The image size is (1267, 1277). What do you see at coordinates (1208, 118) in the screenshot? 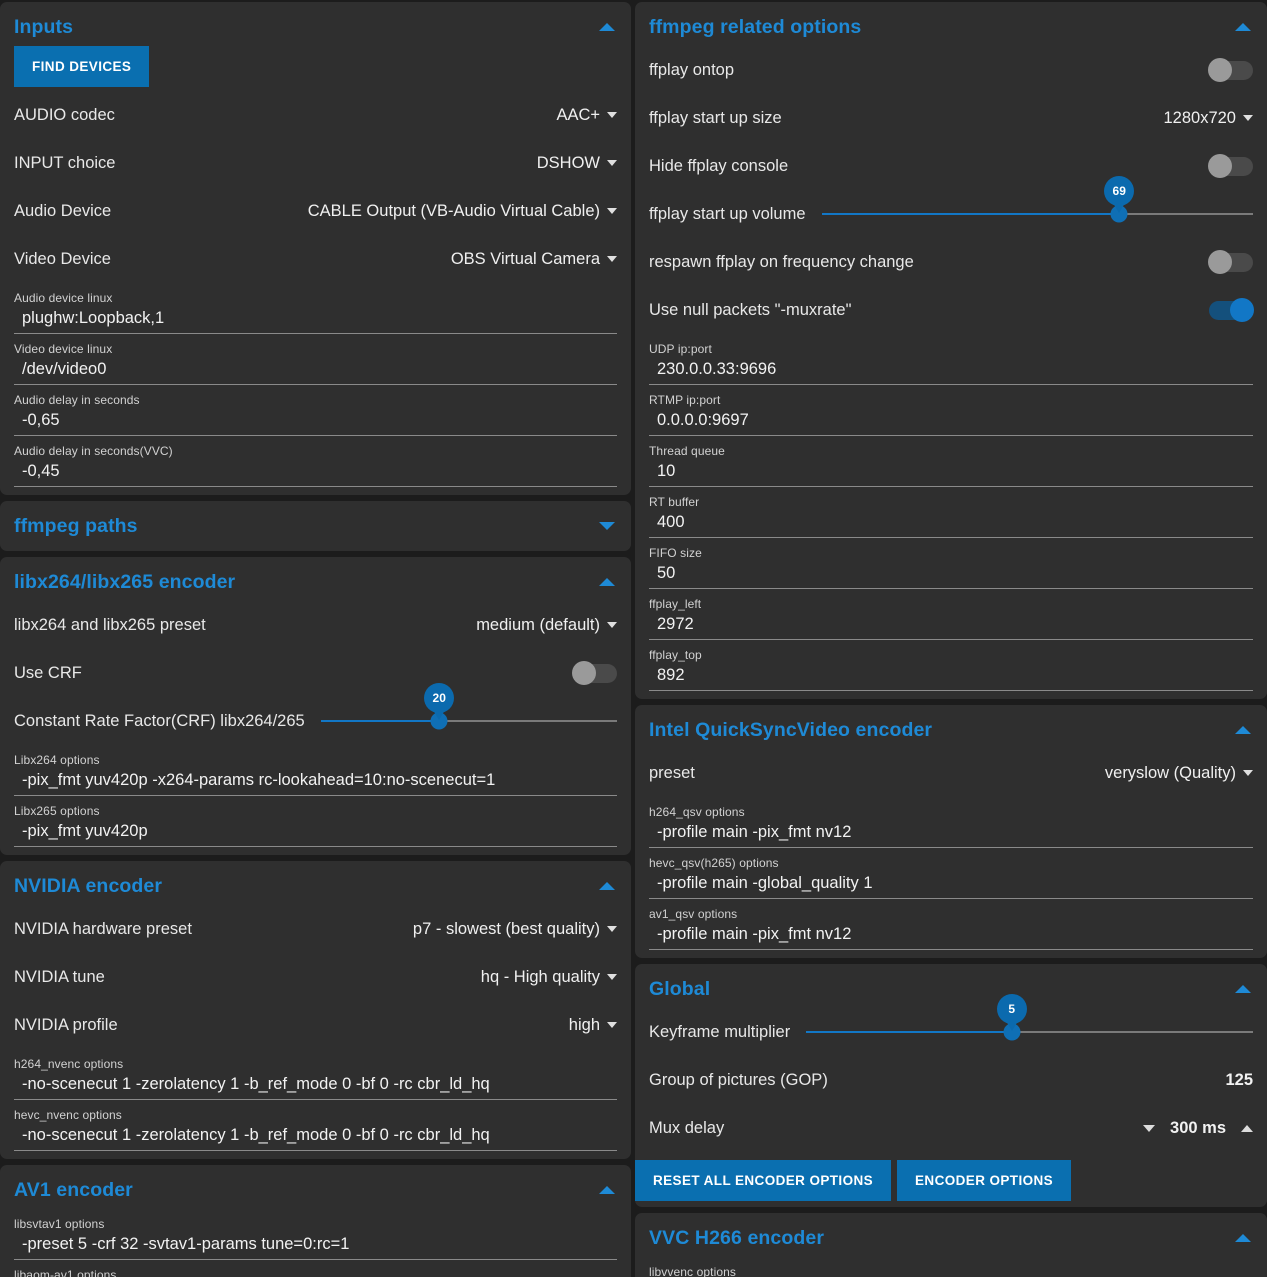
I see `row-ffplay-startup-size-value: 1280x720` at bounding box center [1208, 118].